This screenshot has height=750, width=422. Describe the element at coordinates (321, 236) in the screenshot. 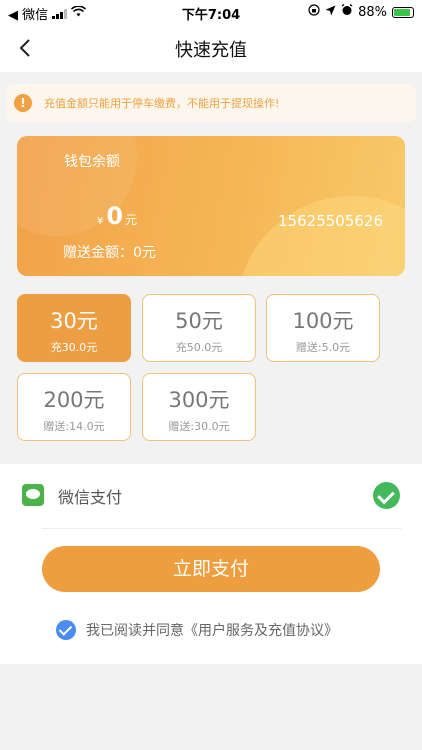

I see `card-decoration` at that location.